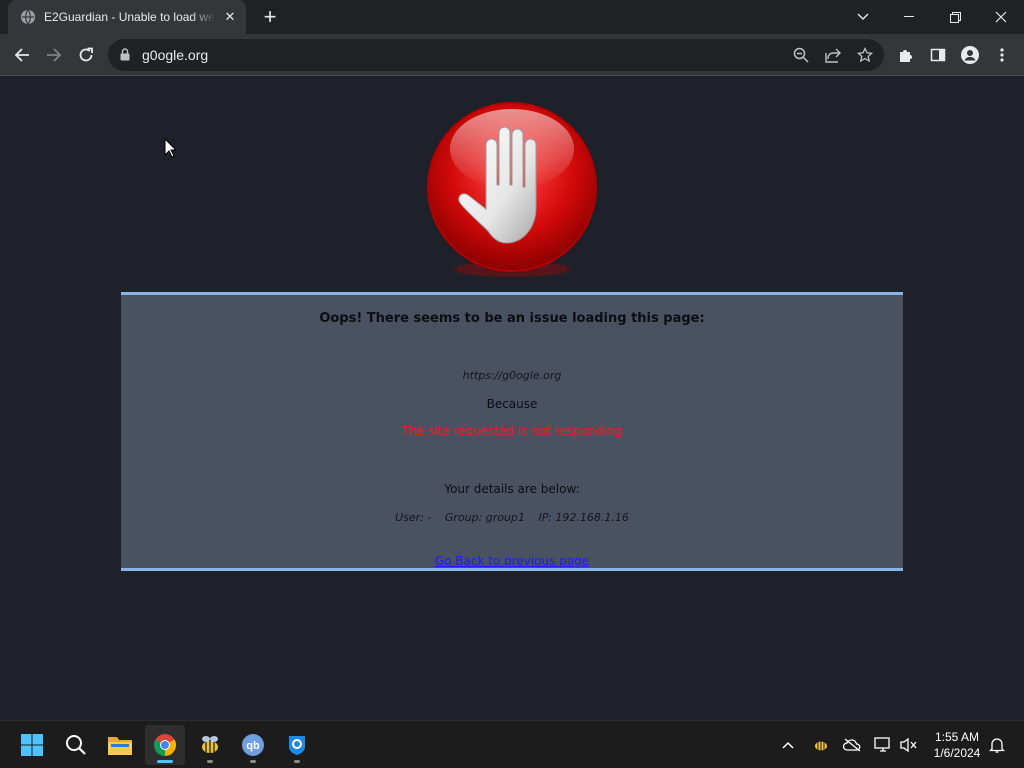  What do you see at coordinates (230, 17) in the screenshot?
I see `tab-close-icon: ✕` at bounding box center [230, 17].